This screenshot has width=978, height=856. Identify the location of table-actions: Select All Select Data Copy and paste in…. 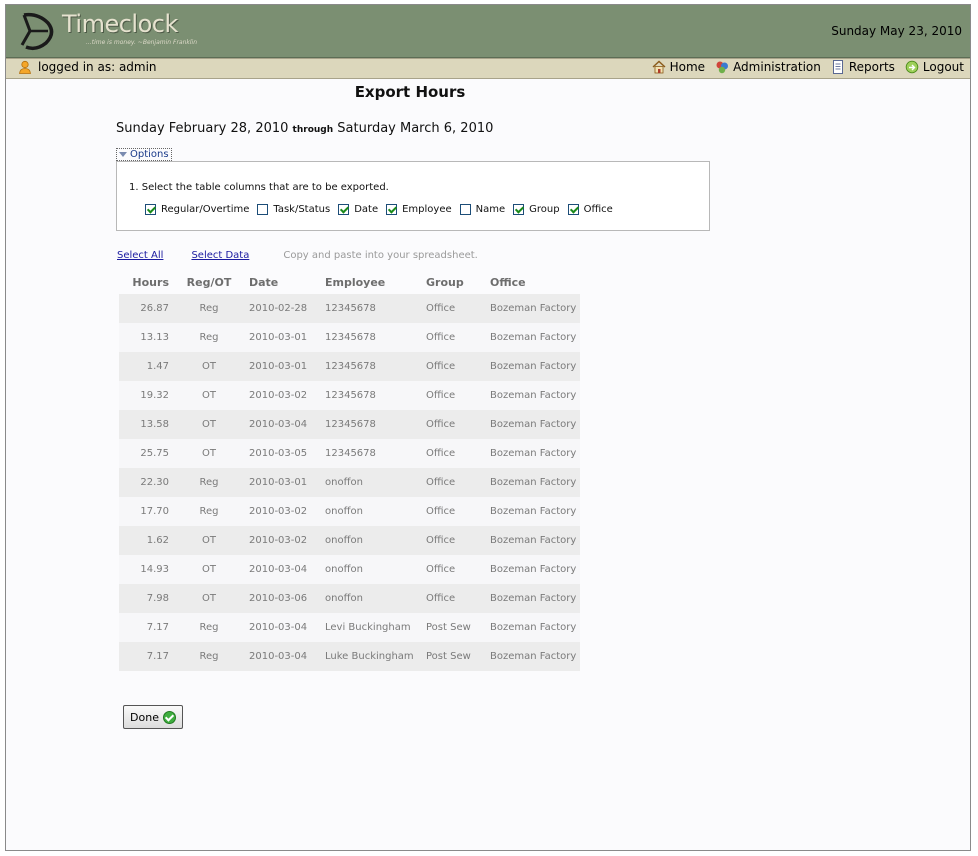
(297, 255).